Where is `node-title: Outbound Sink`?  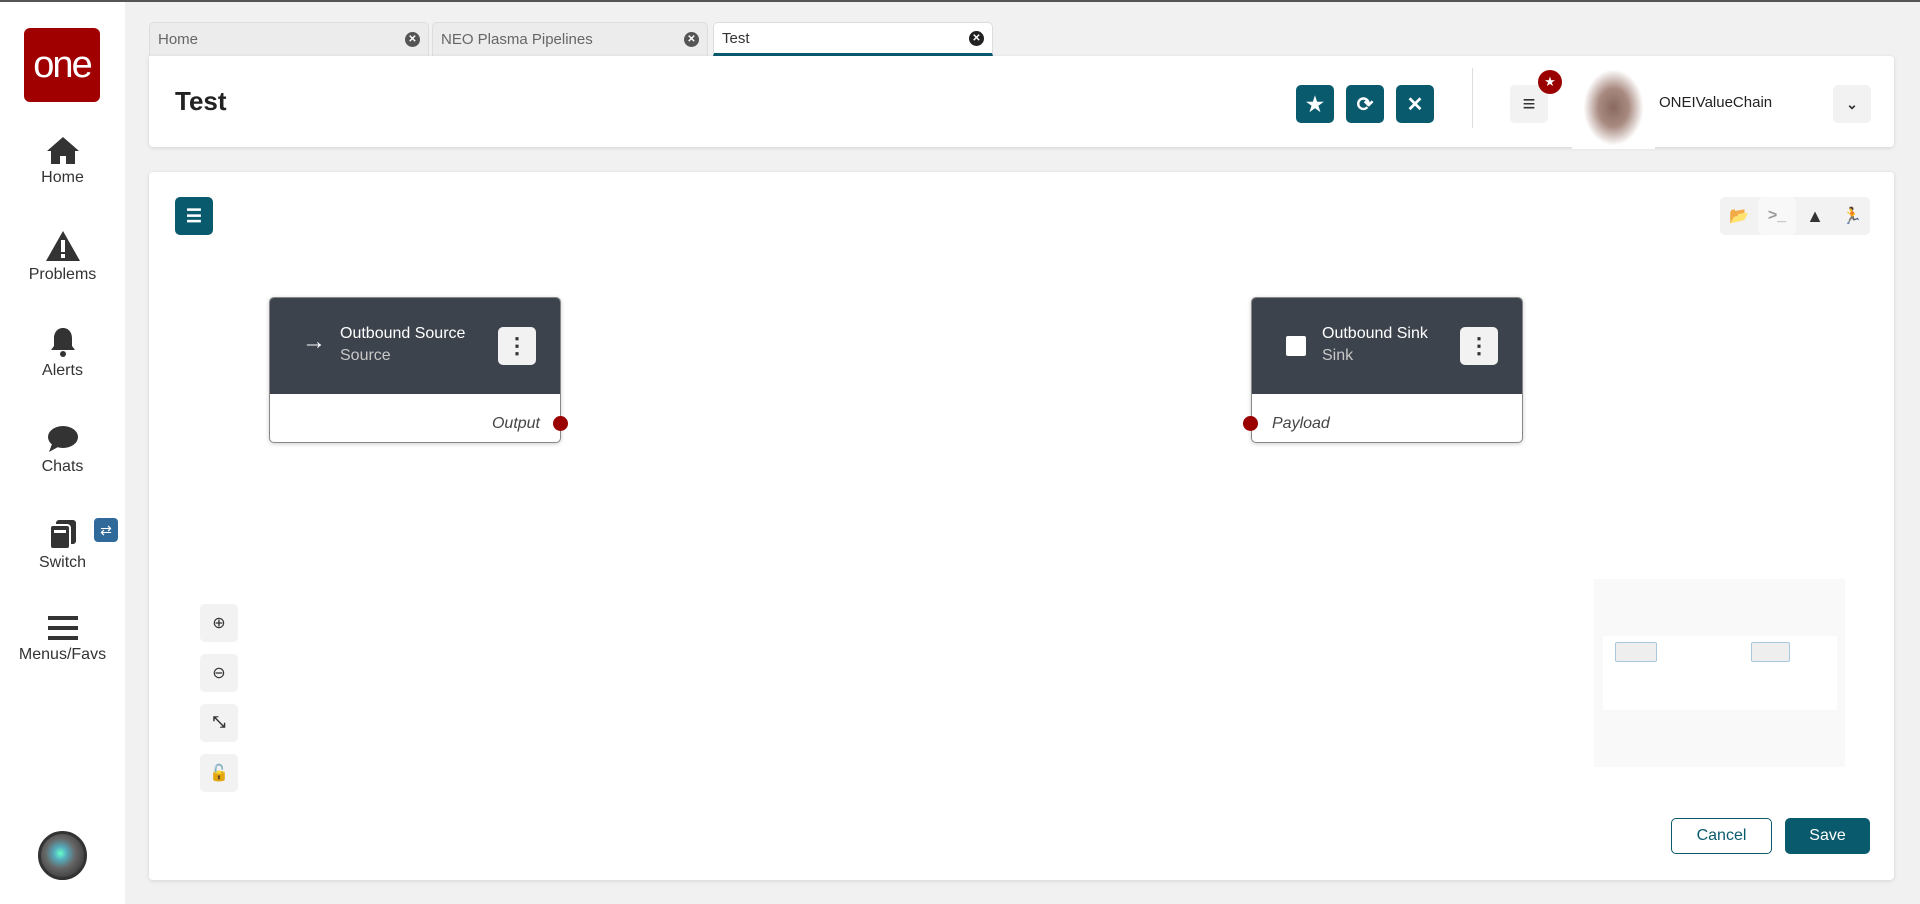 node-title: Outbound Sink is located at coordinates (1375, 333).